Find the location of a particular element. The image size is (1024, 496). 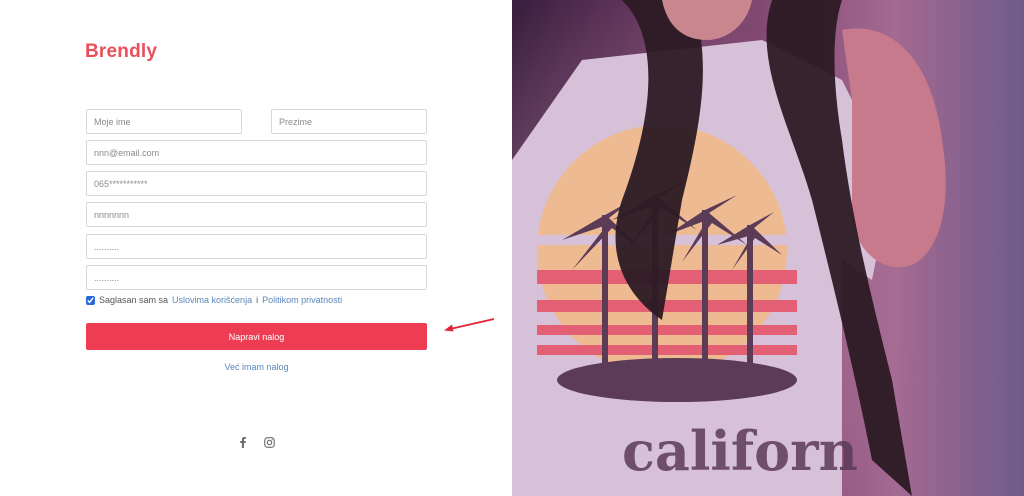

password-input is located at coordinates (256, 246).